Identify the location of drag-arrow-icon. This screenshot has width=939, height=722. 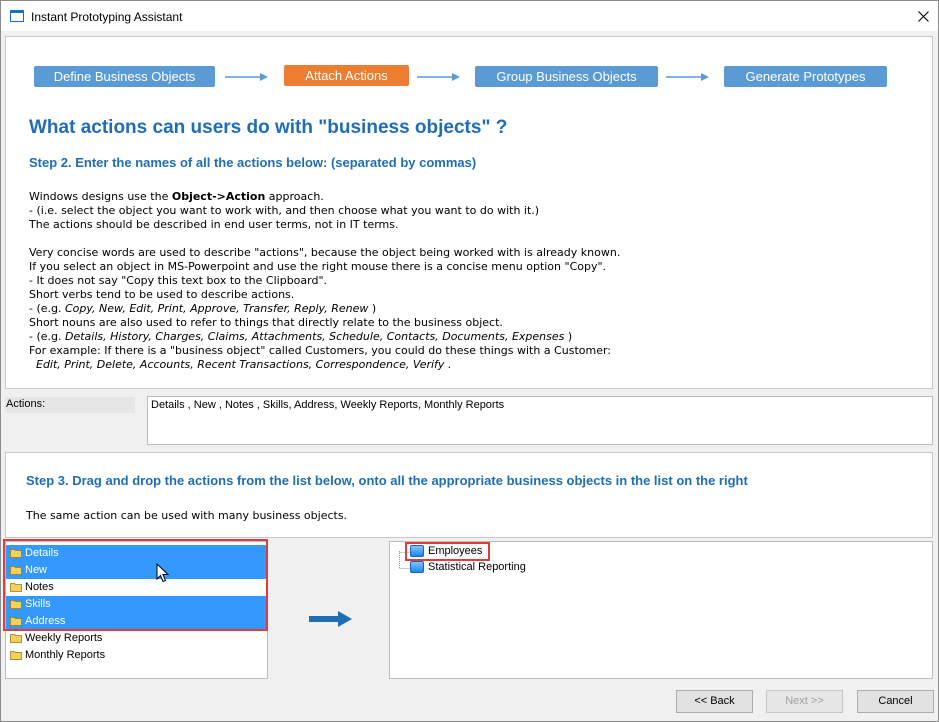
(330, 619).